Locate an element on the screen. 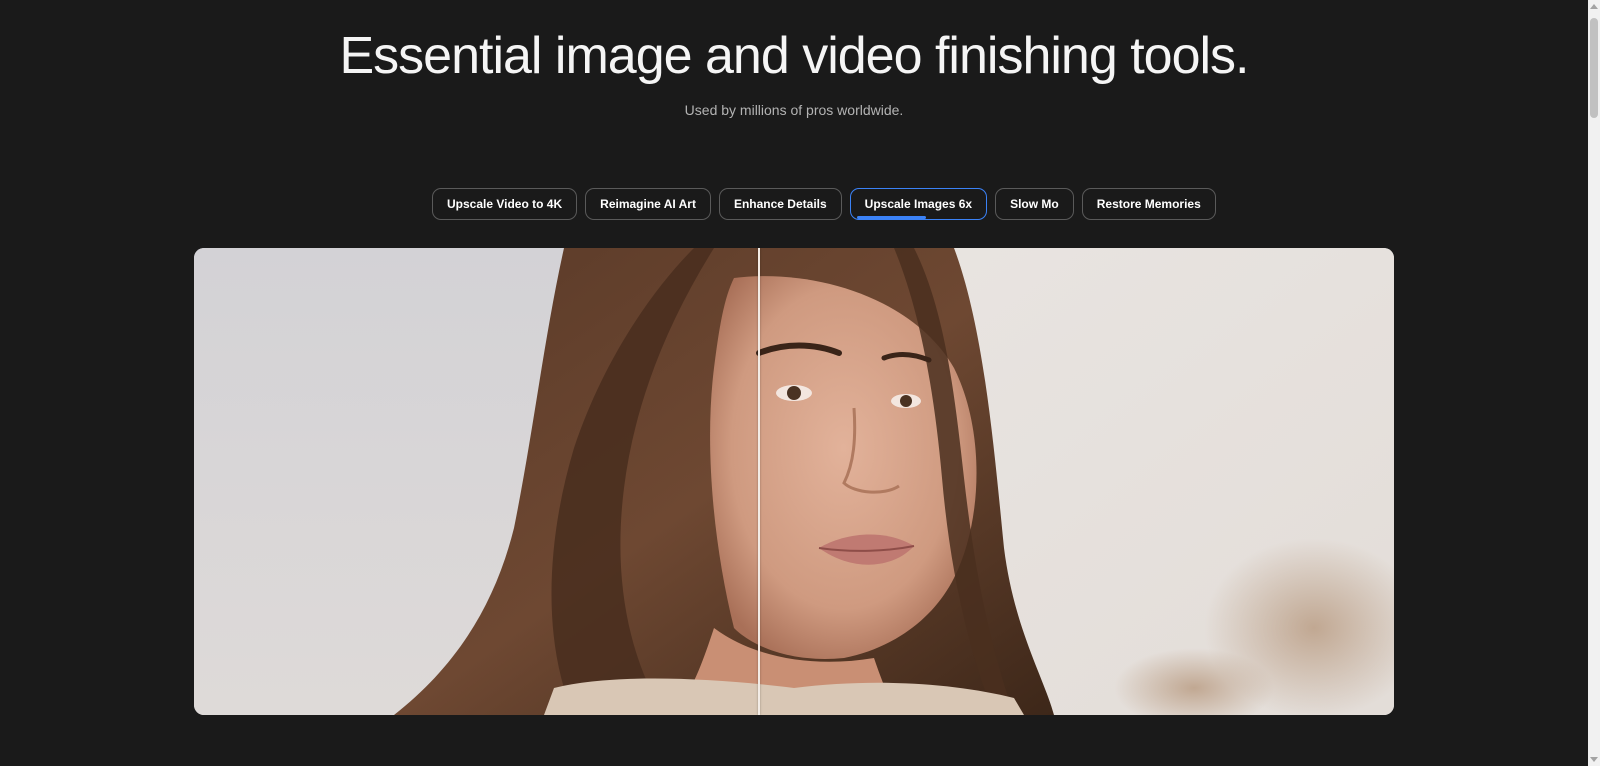  tab-restore-memories: Restore Memories is located at coordinates (1148, 204).